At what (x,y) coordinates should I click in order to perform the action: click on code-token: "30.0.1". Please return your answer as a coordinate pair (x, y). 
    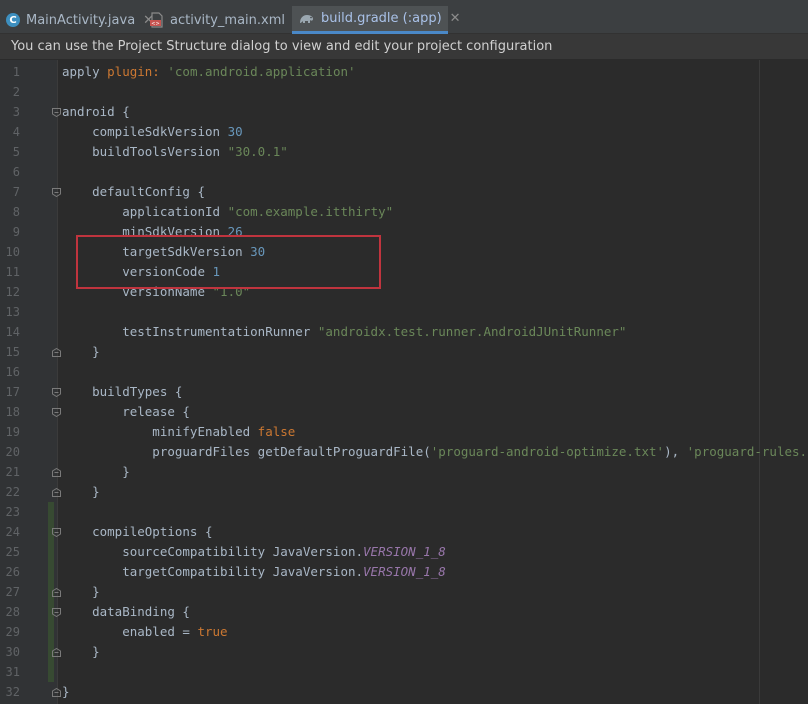
    Looking at the image, I should click on (257, 151).